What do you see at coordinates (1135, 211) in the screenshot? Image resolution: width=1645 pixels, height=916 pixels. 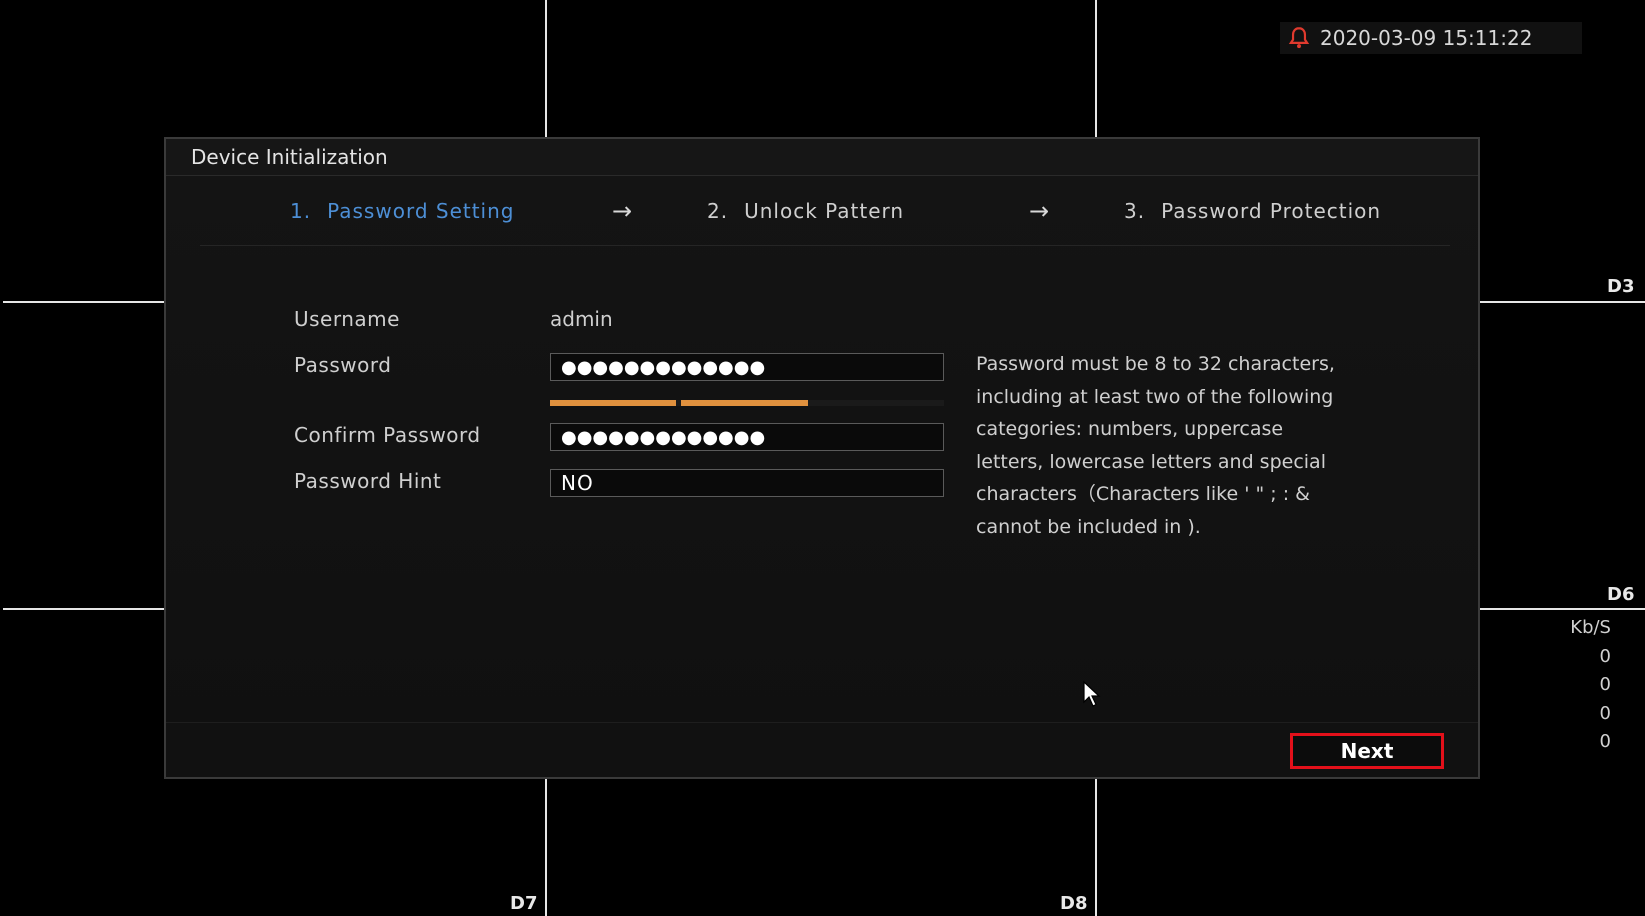 I see `step-number: 3.` at bounding box center [1135, 211].